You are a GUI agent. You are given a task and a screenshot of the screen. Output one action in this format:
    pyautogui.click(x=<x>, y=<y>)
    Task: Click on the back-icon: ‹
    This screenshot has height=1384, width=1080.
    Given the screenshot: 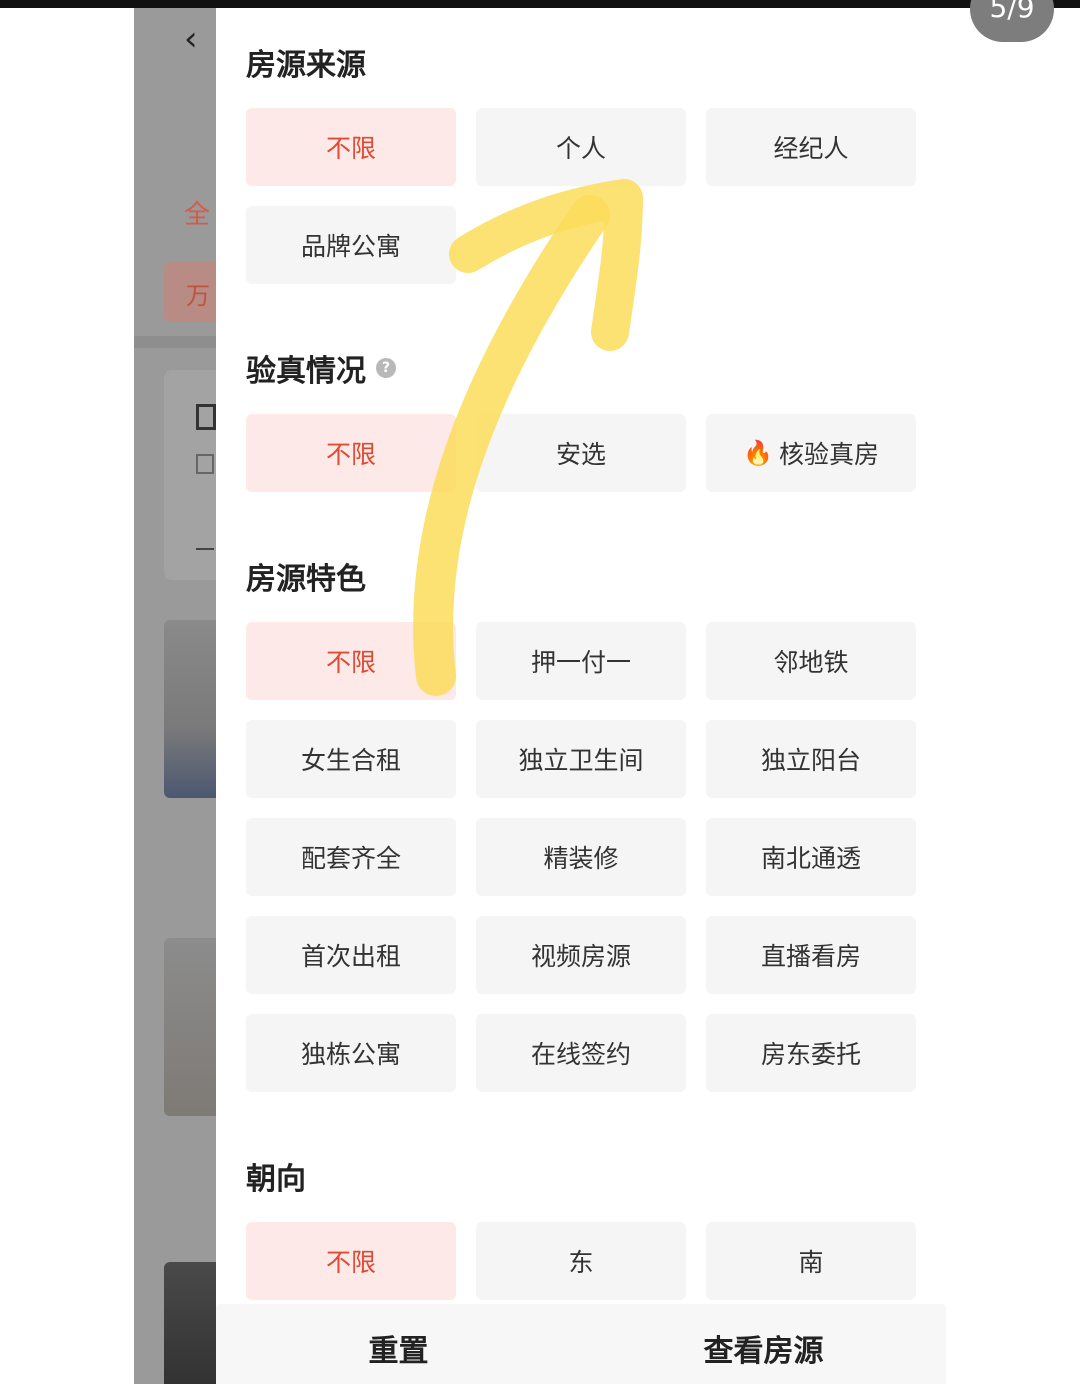 What is the action you would take?
    pyautogui.click(x=191, y=39)
    